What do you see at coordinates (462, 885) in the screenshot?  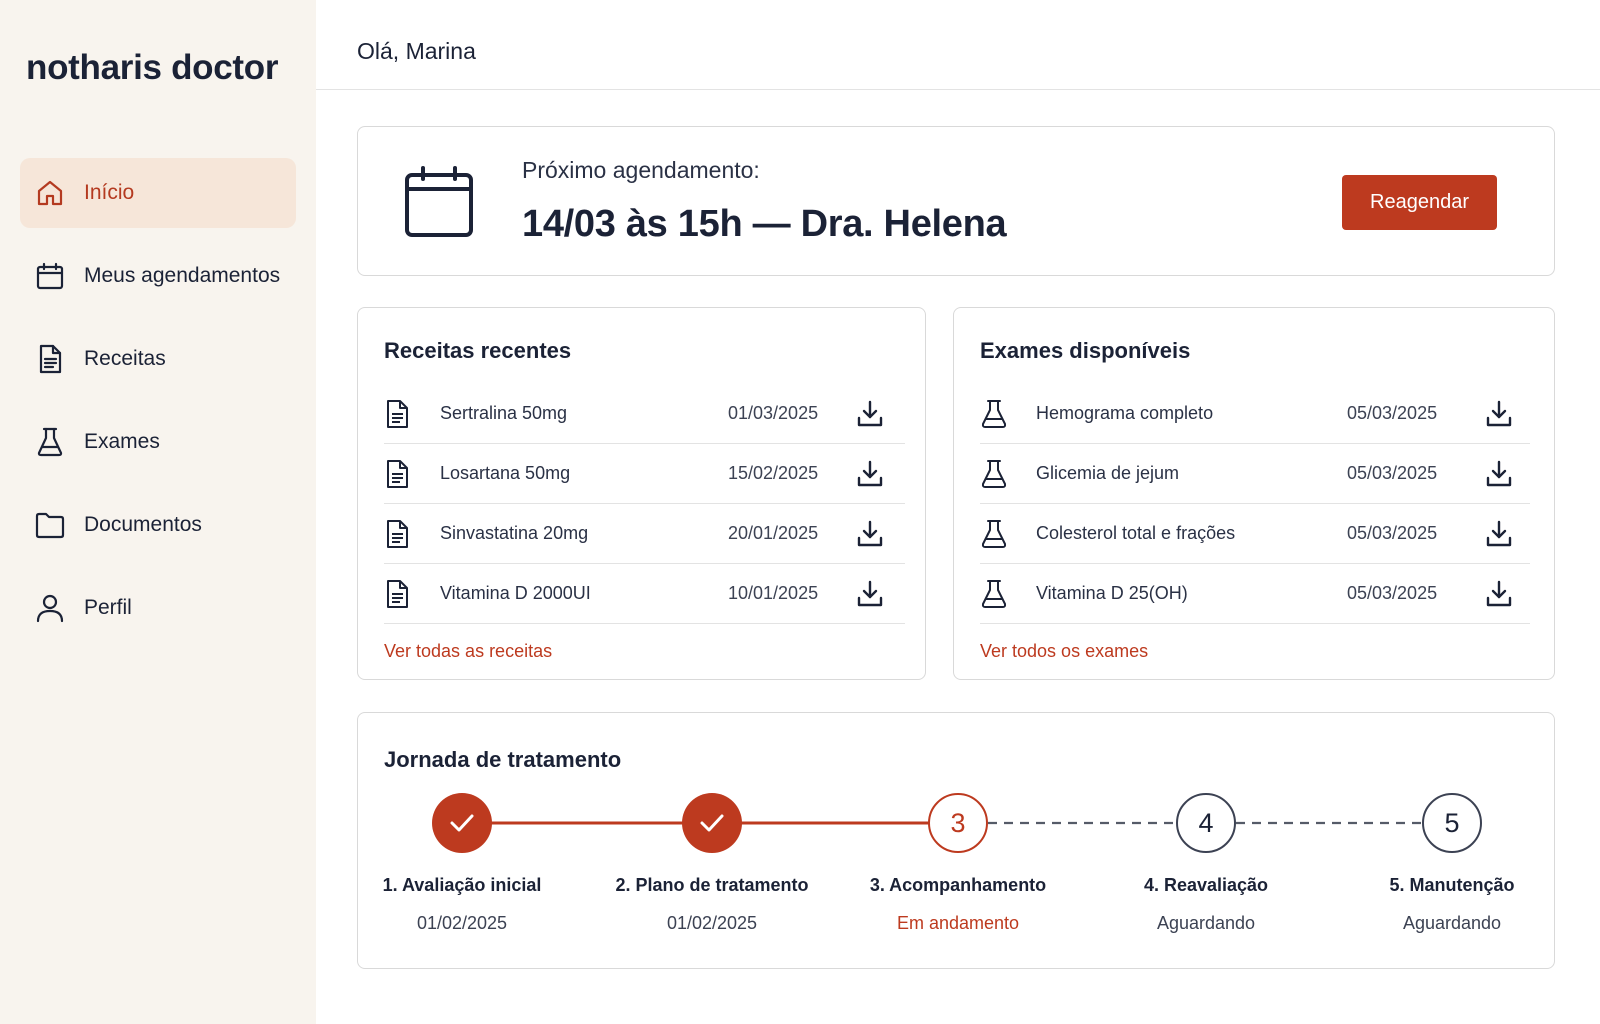 I see `journey-step-label: 1. Avaliação inicial` at bounding box center [462, 885].